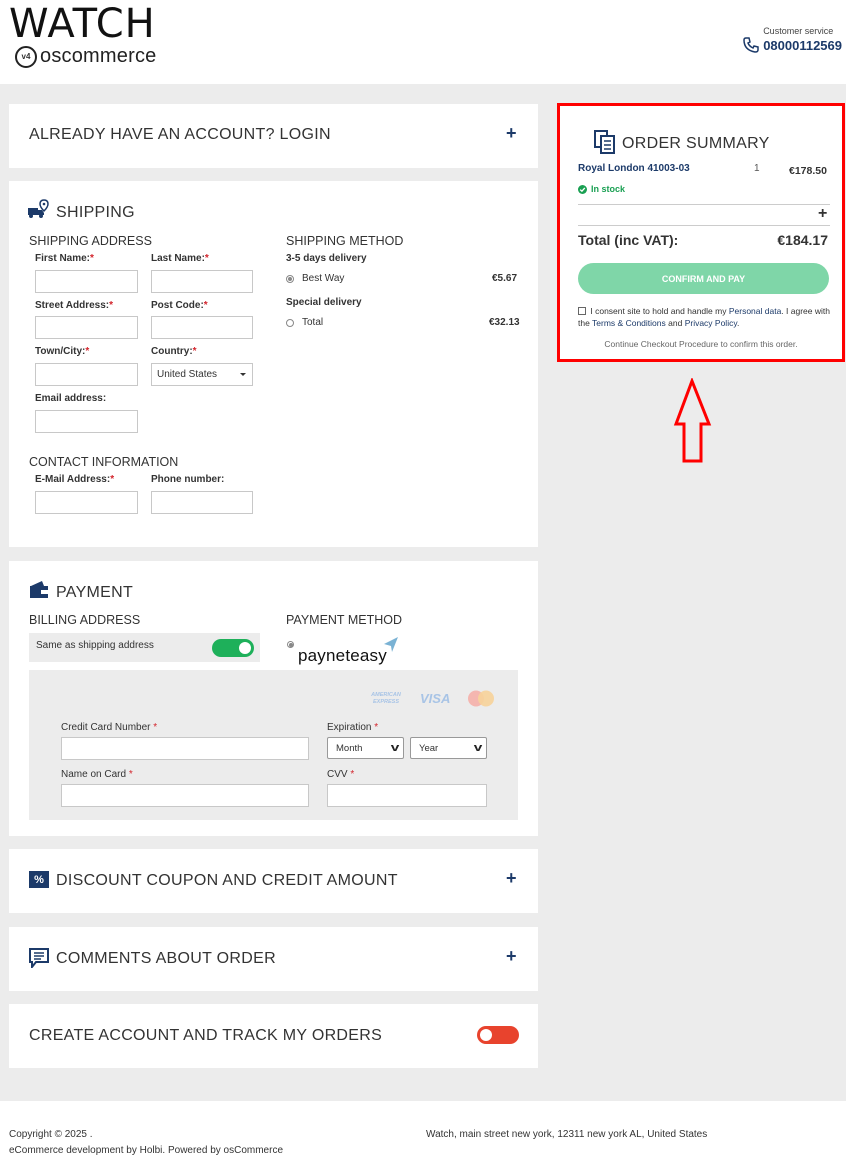 The height and width of the screenshot is (1161, 846). What do you see at coordinates (188, 479) in the screenshot?
I see `phone-number-label: Phone number:` at bounding box center [188, 479].